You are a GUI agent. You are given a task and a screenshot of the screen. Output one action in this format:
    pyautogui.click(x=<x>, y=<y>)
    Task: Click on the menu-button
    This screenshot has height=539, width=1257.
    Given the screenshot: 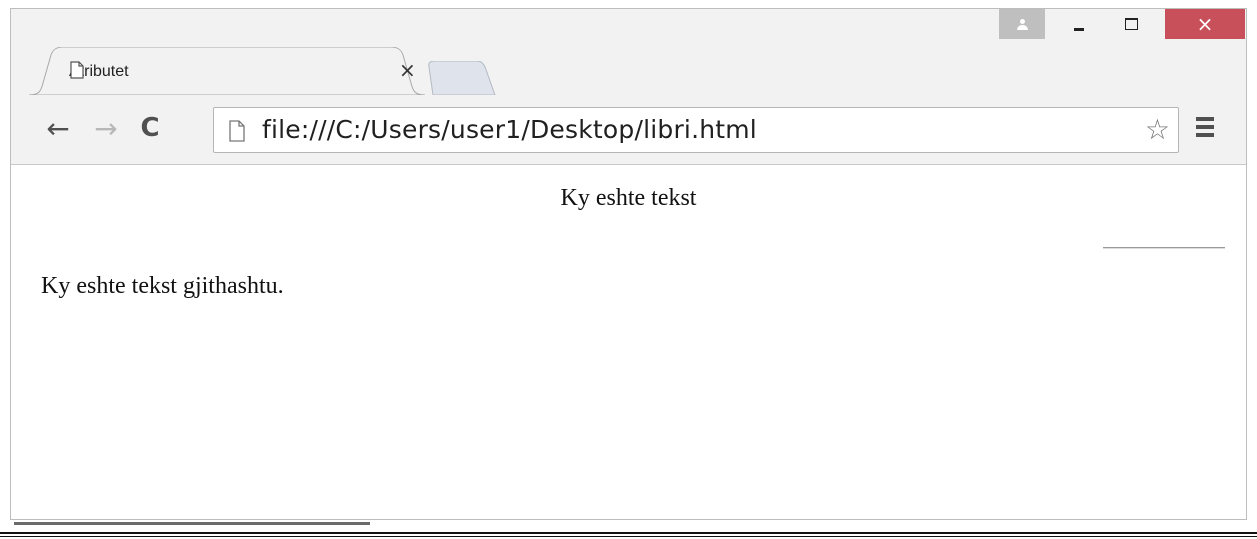 What is the action you would take?
    pyautogui.click(x=1205, y=129)
    